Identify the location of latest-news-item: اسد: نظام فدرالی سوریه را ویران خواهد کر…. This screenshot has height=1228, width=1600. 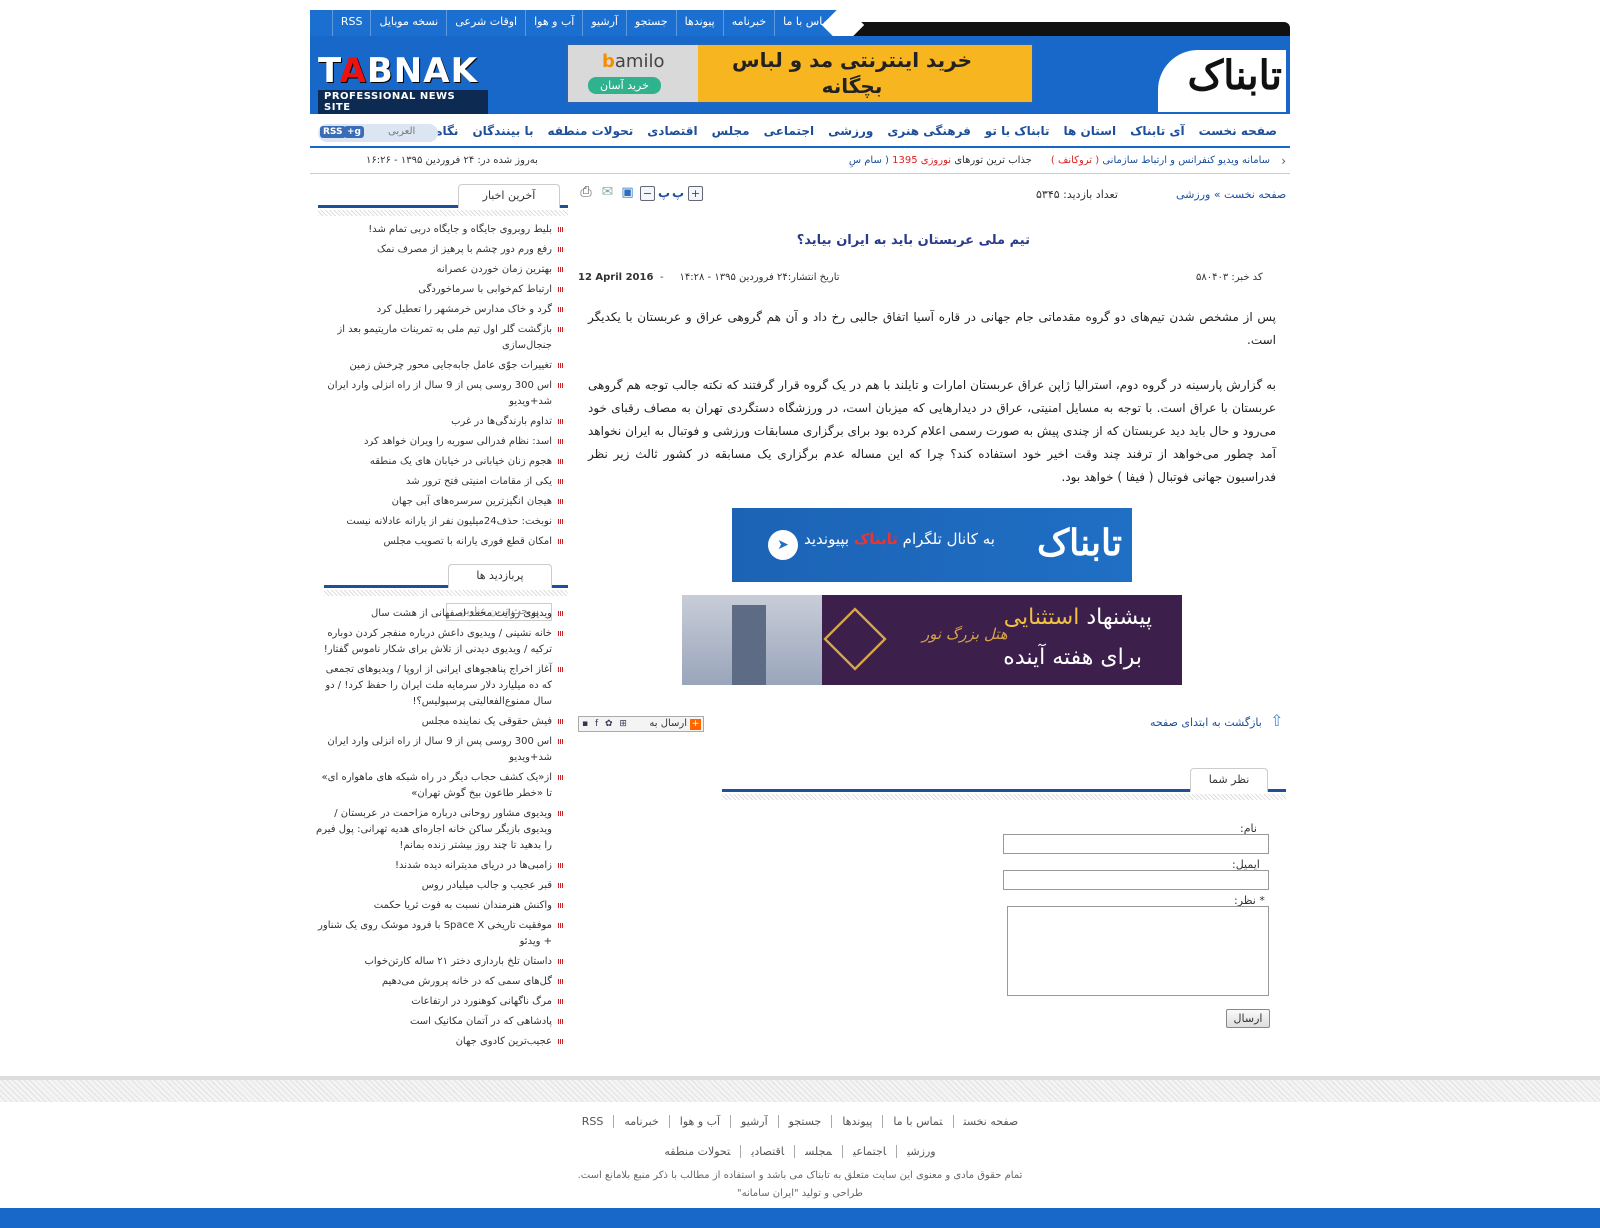
(439, 442).